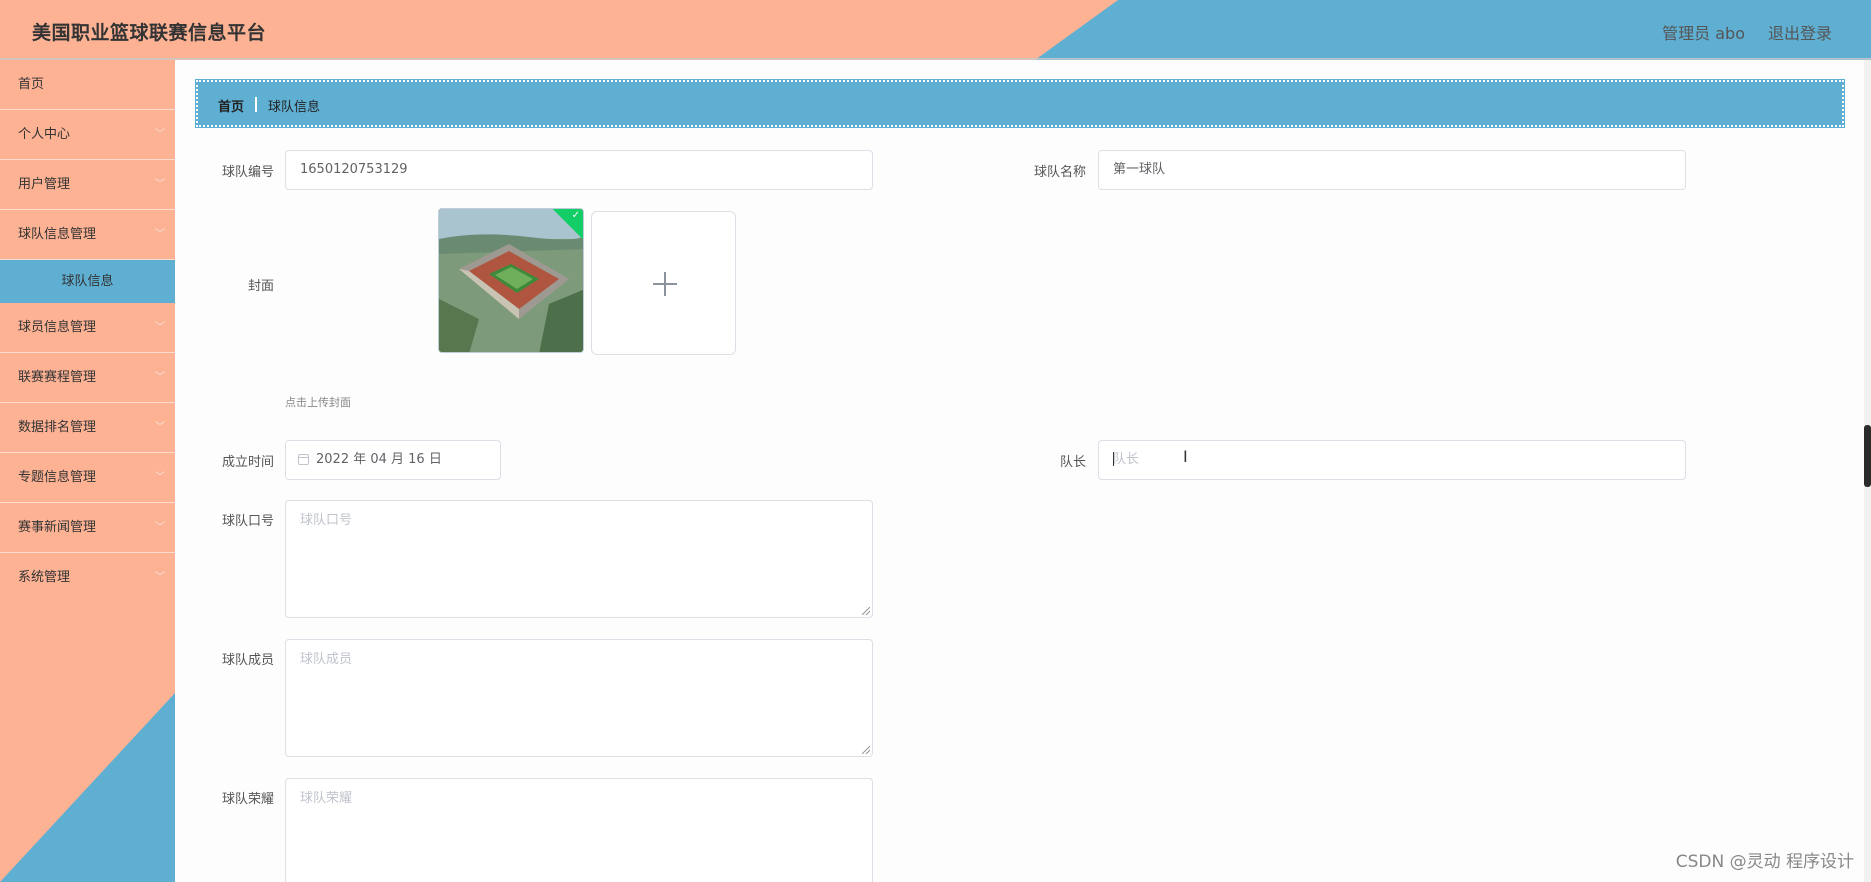 This screenshot has height=882, width=1871. I want to click on app-title: 美国职业篮球联赛信息平台, so click(149, 33).